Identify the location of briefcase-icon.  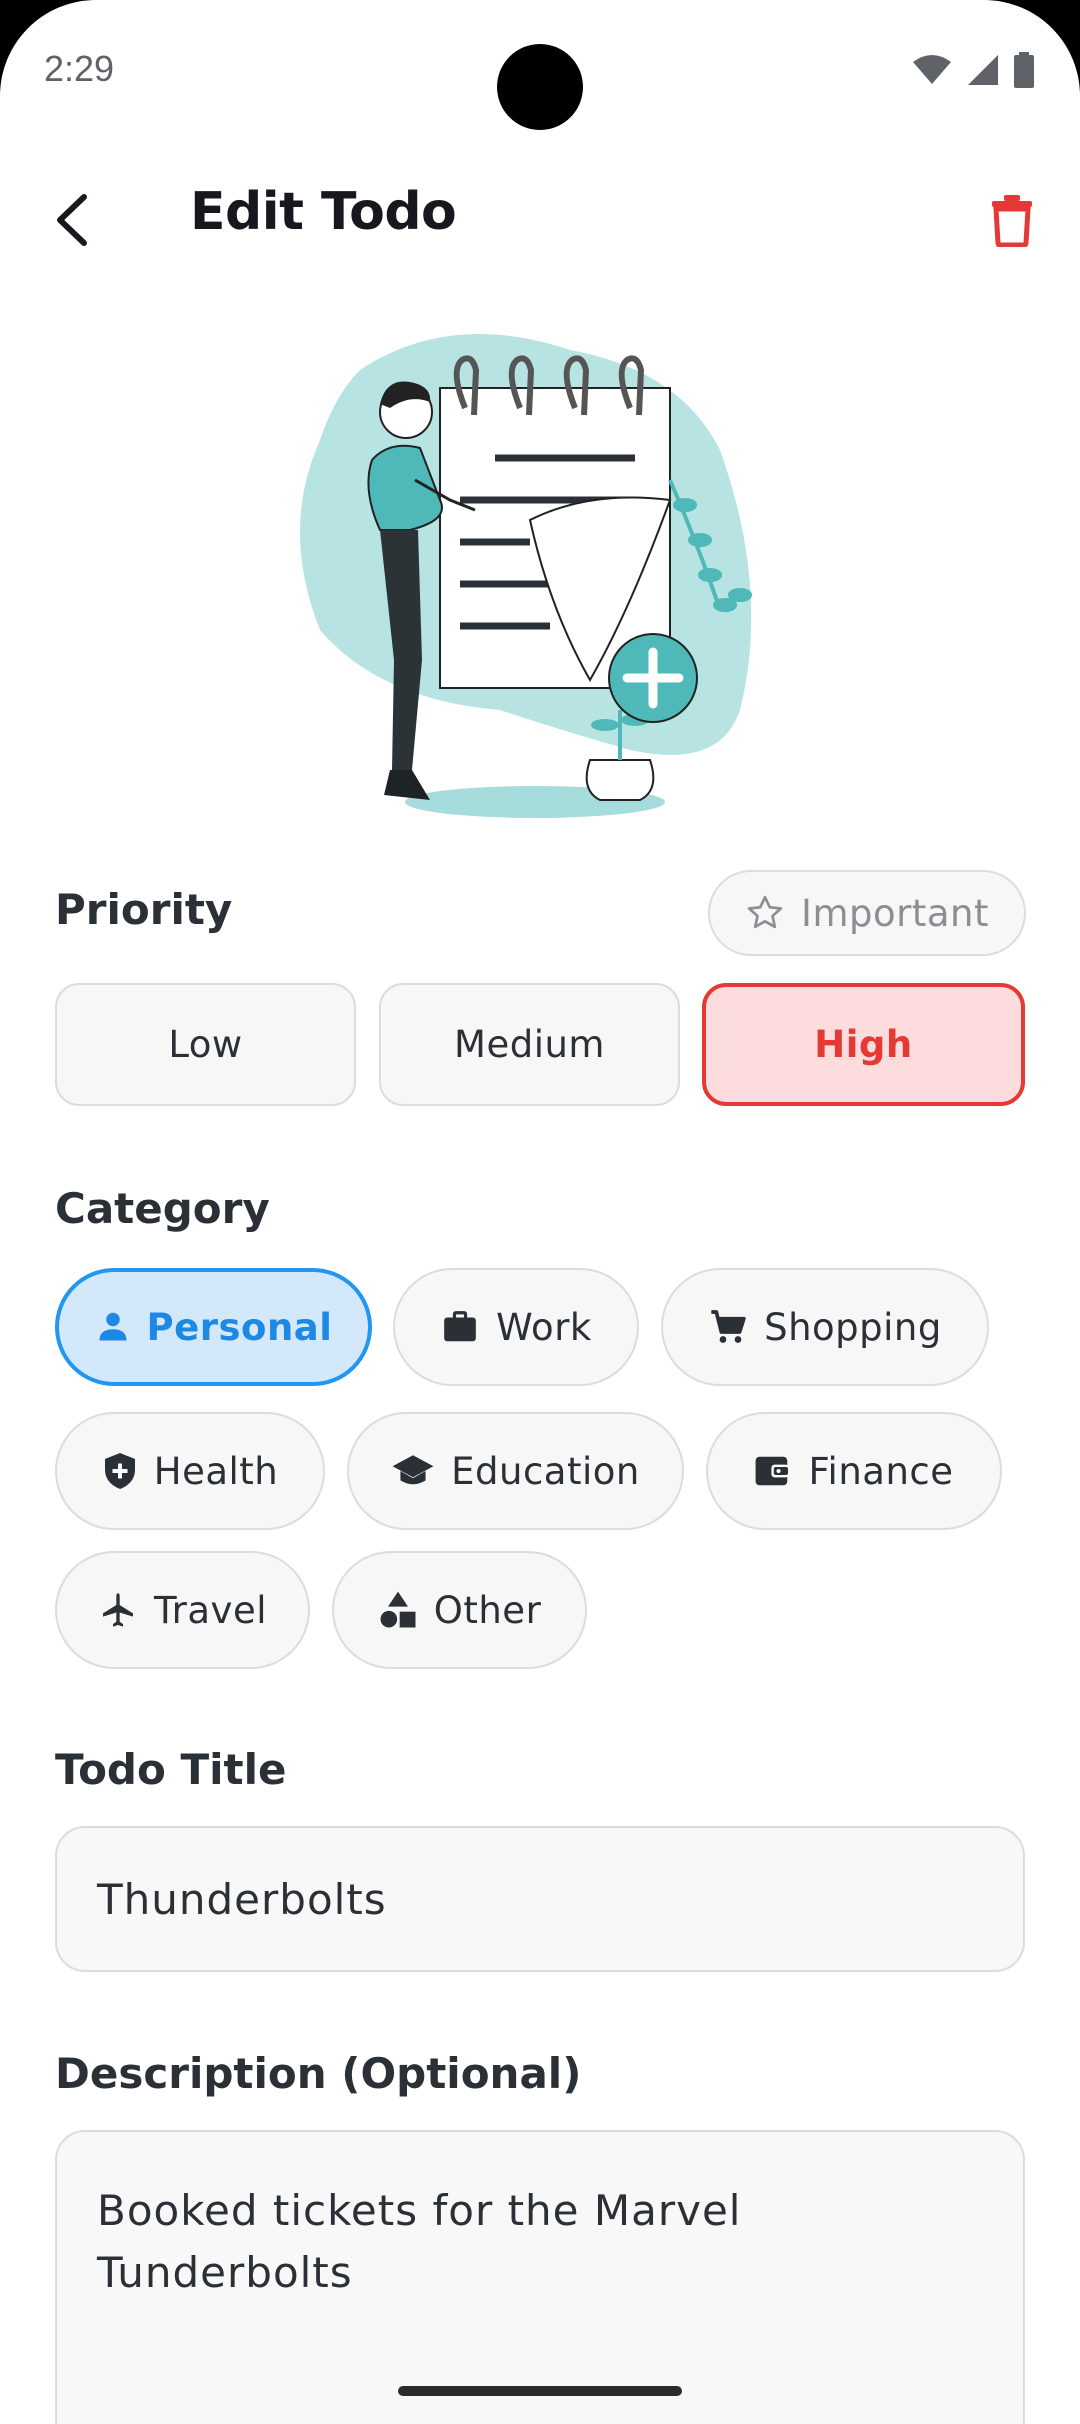
(460, 1326).